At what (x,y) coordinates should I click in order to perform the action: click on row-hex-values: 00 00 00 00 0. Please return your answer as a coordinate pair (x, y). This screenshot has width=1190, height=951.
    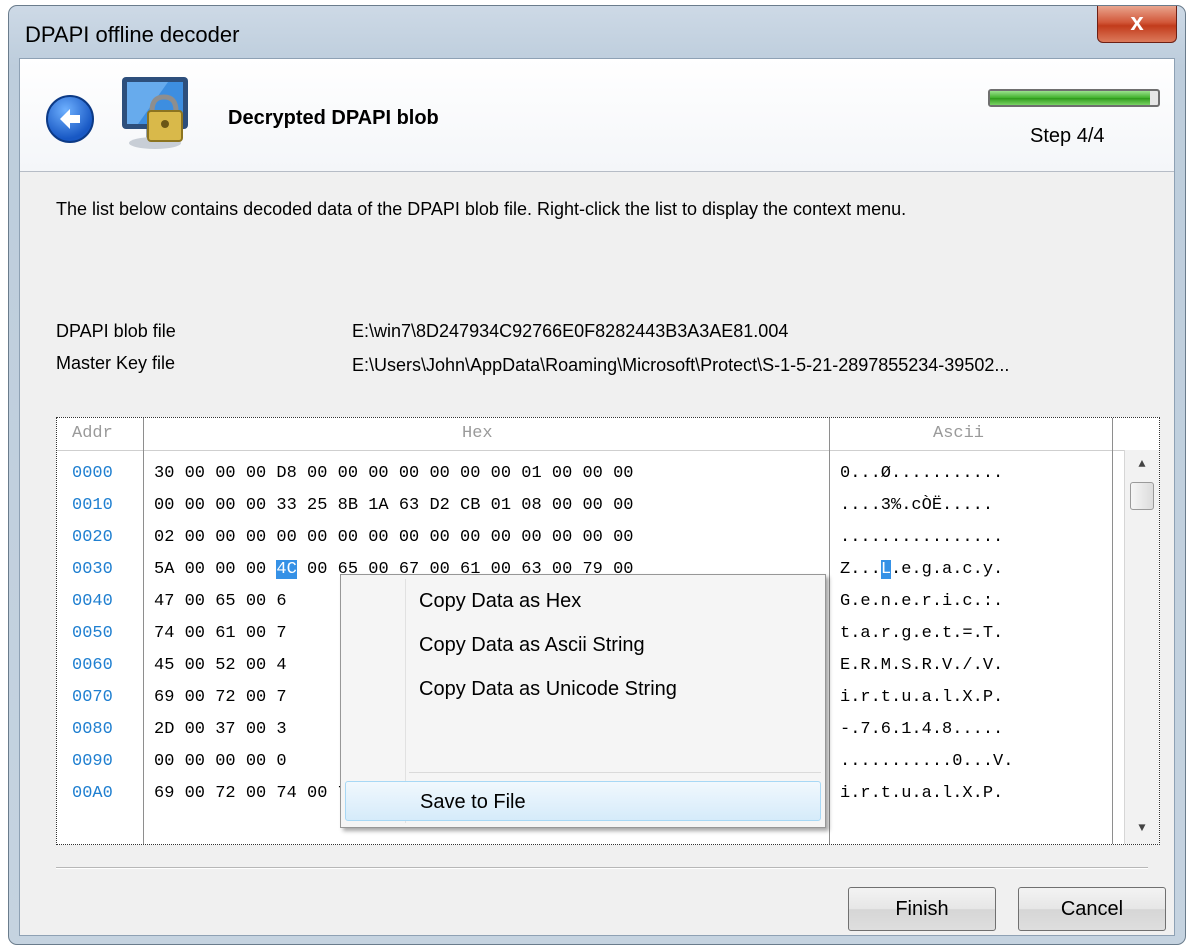
    Looking at the image, I should click on (220, 762).